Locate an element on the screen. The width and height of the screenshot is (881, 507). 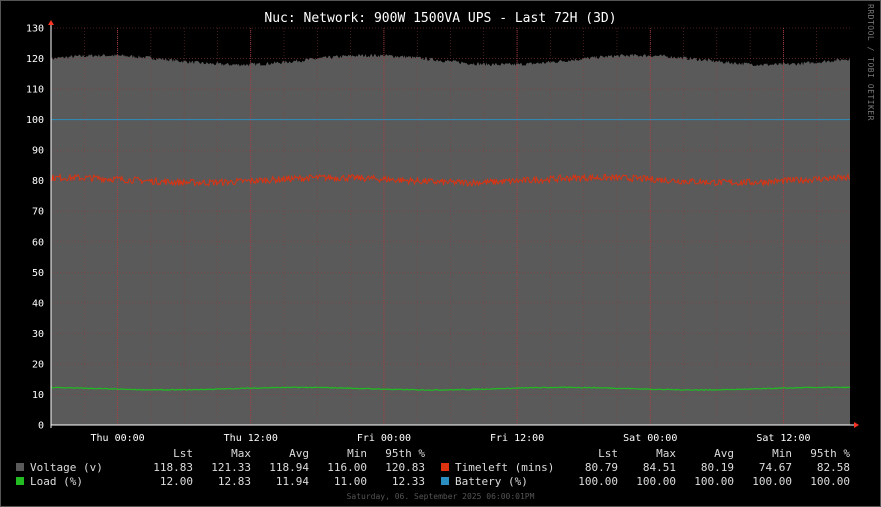
y-tick-label: 40 is located at coordinates (38, 303).